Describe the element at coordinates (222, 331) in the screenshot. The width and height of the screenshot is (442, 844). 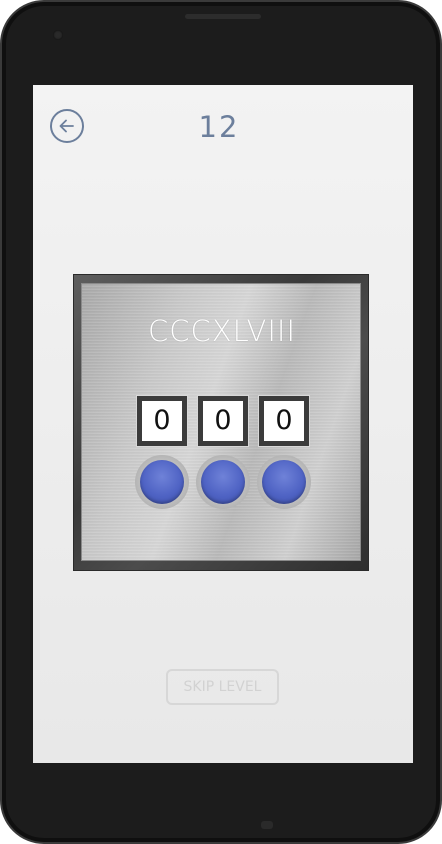
I see `roman-numeral-clue: CCCXLVIII` at that location.